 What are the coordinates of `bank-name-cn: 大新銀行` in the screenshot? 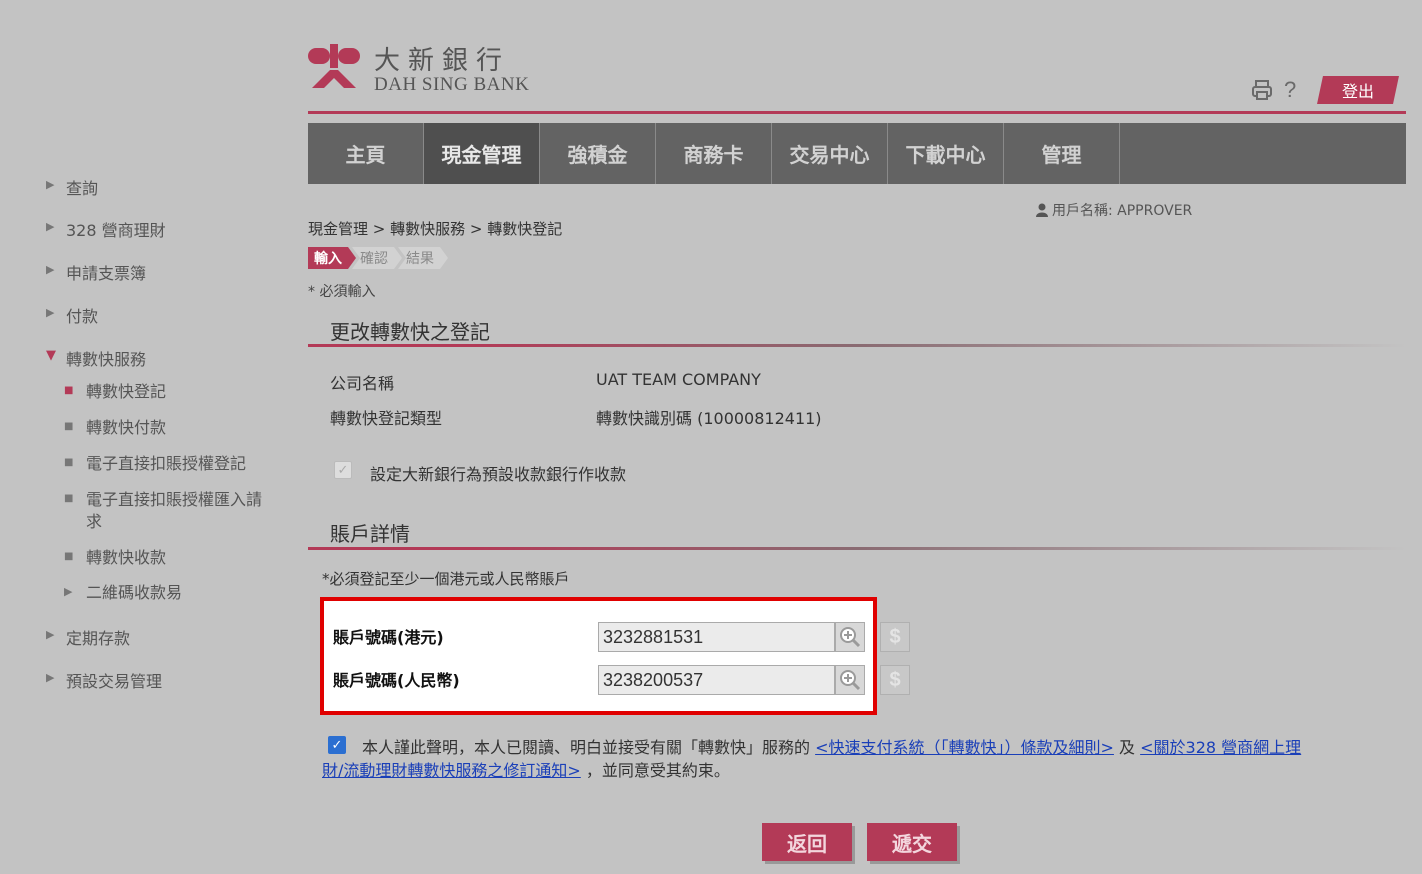 It's located at (442, 61).